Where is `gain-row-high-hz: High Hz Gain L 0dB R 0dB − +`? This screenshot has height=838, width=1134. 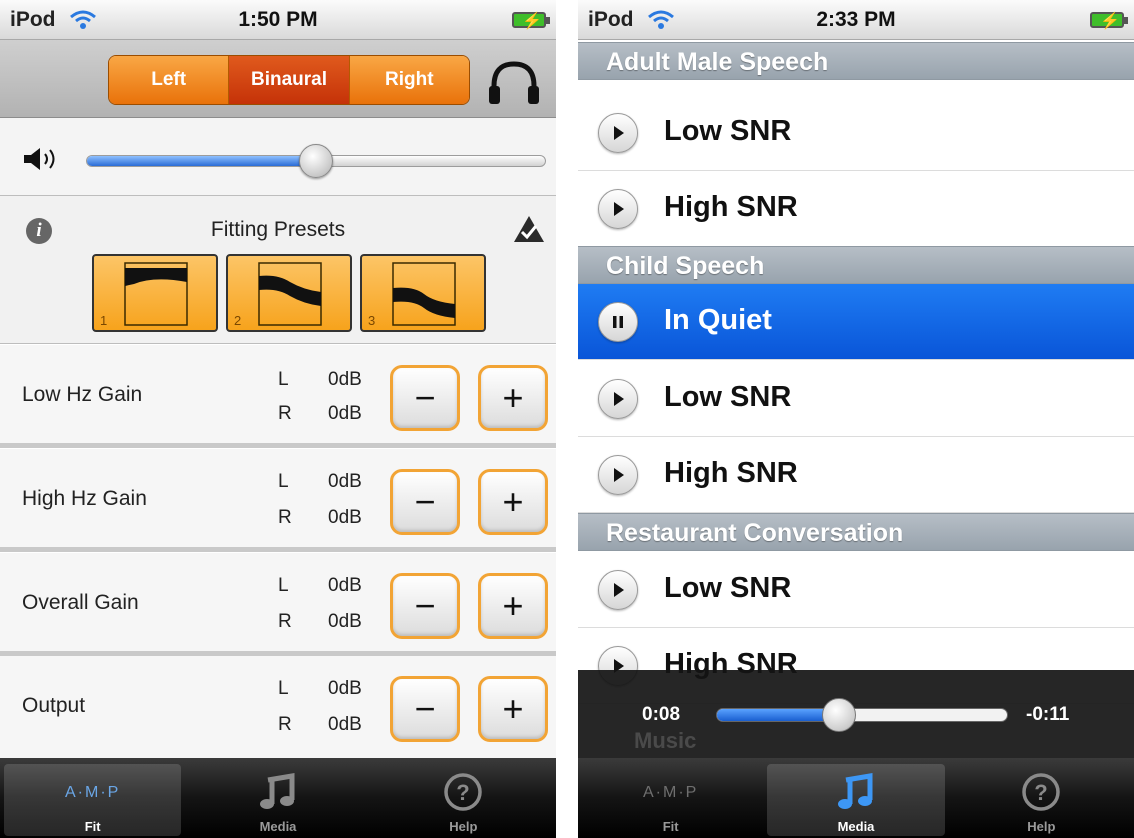
gain-row-high-hz: High Hz Gain L 0dB R 0dB − + is located at coordinates (278, 500).